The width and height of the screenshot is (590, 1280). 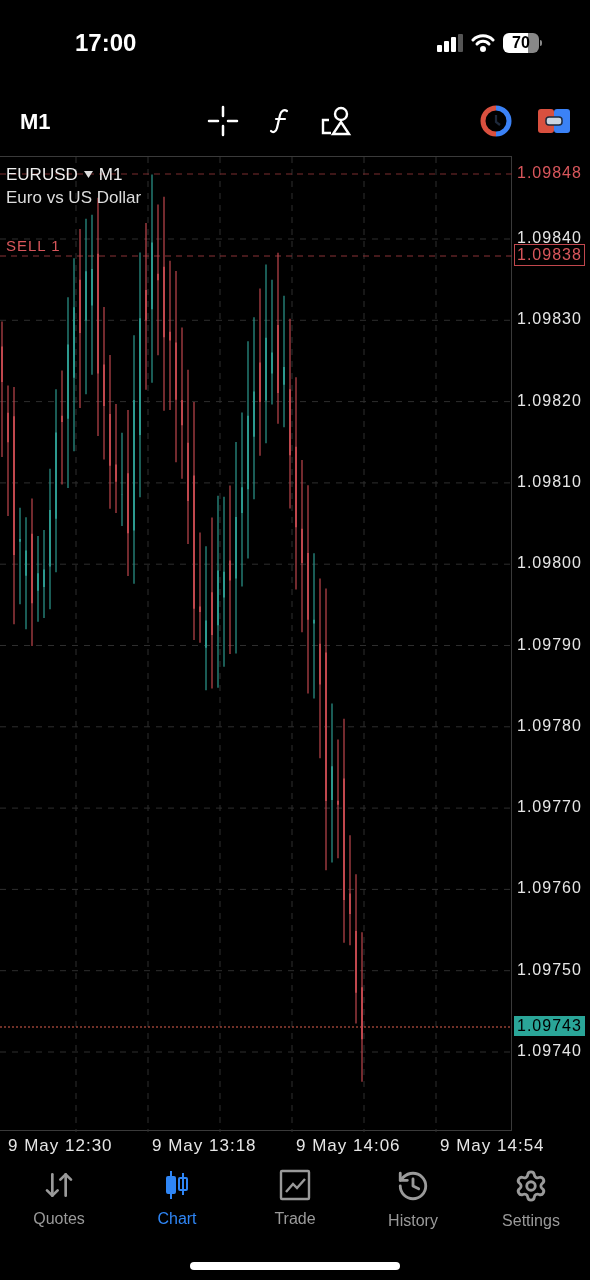 What do you see at coordinates (413, 1186) in the screenshot?
I see `history-icon` at bounding box center [413, 1186].